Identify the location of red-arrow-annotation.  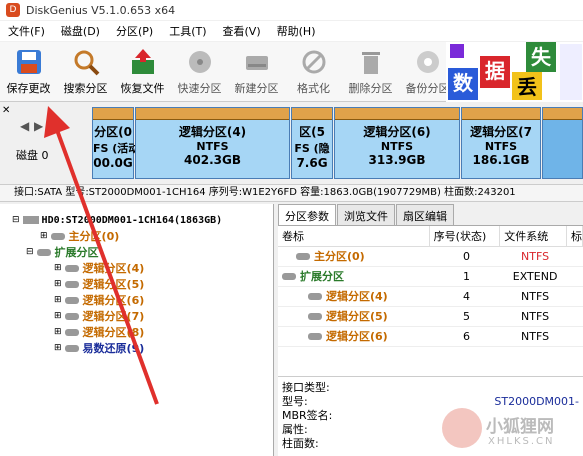
(101, 255).